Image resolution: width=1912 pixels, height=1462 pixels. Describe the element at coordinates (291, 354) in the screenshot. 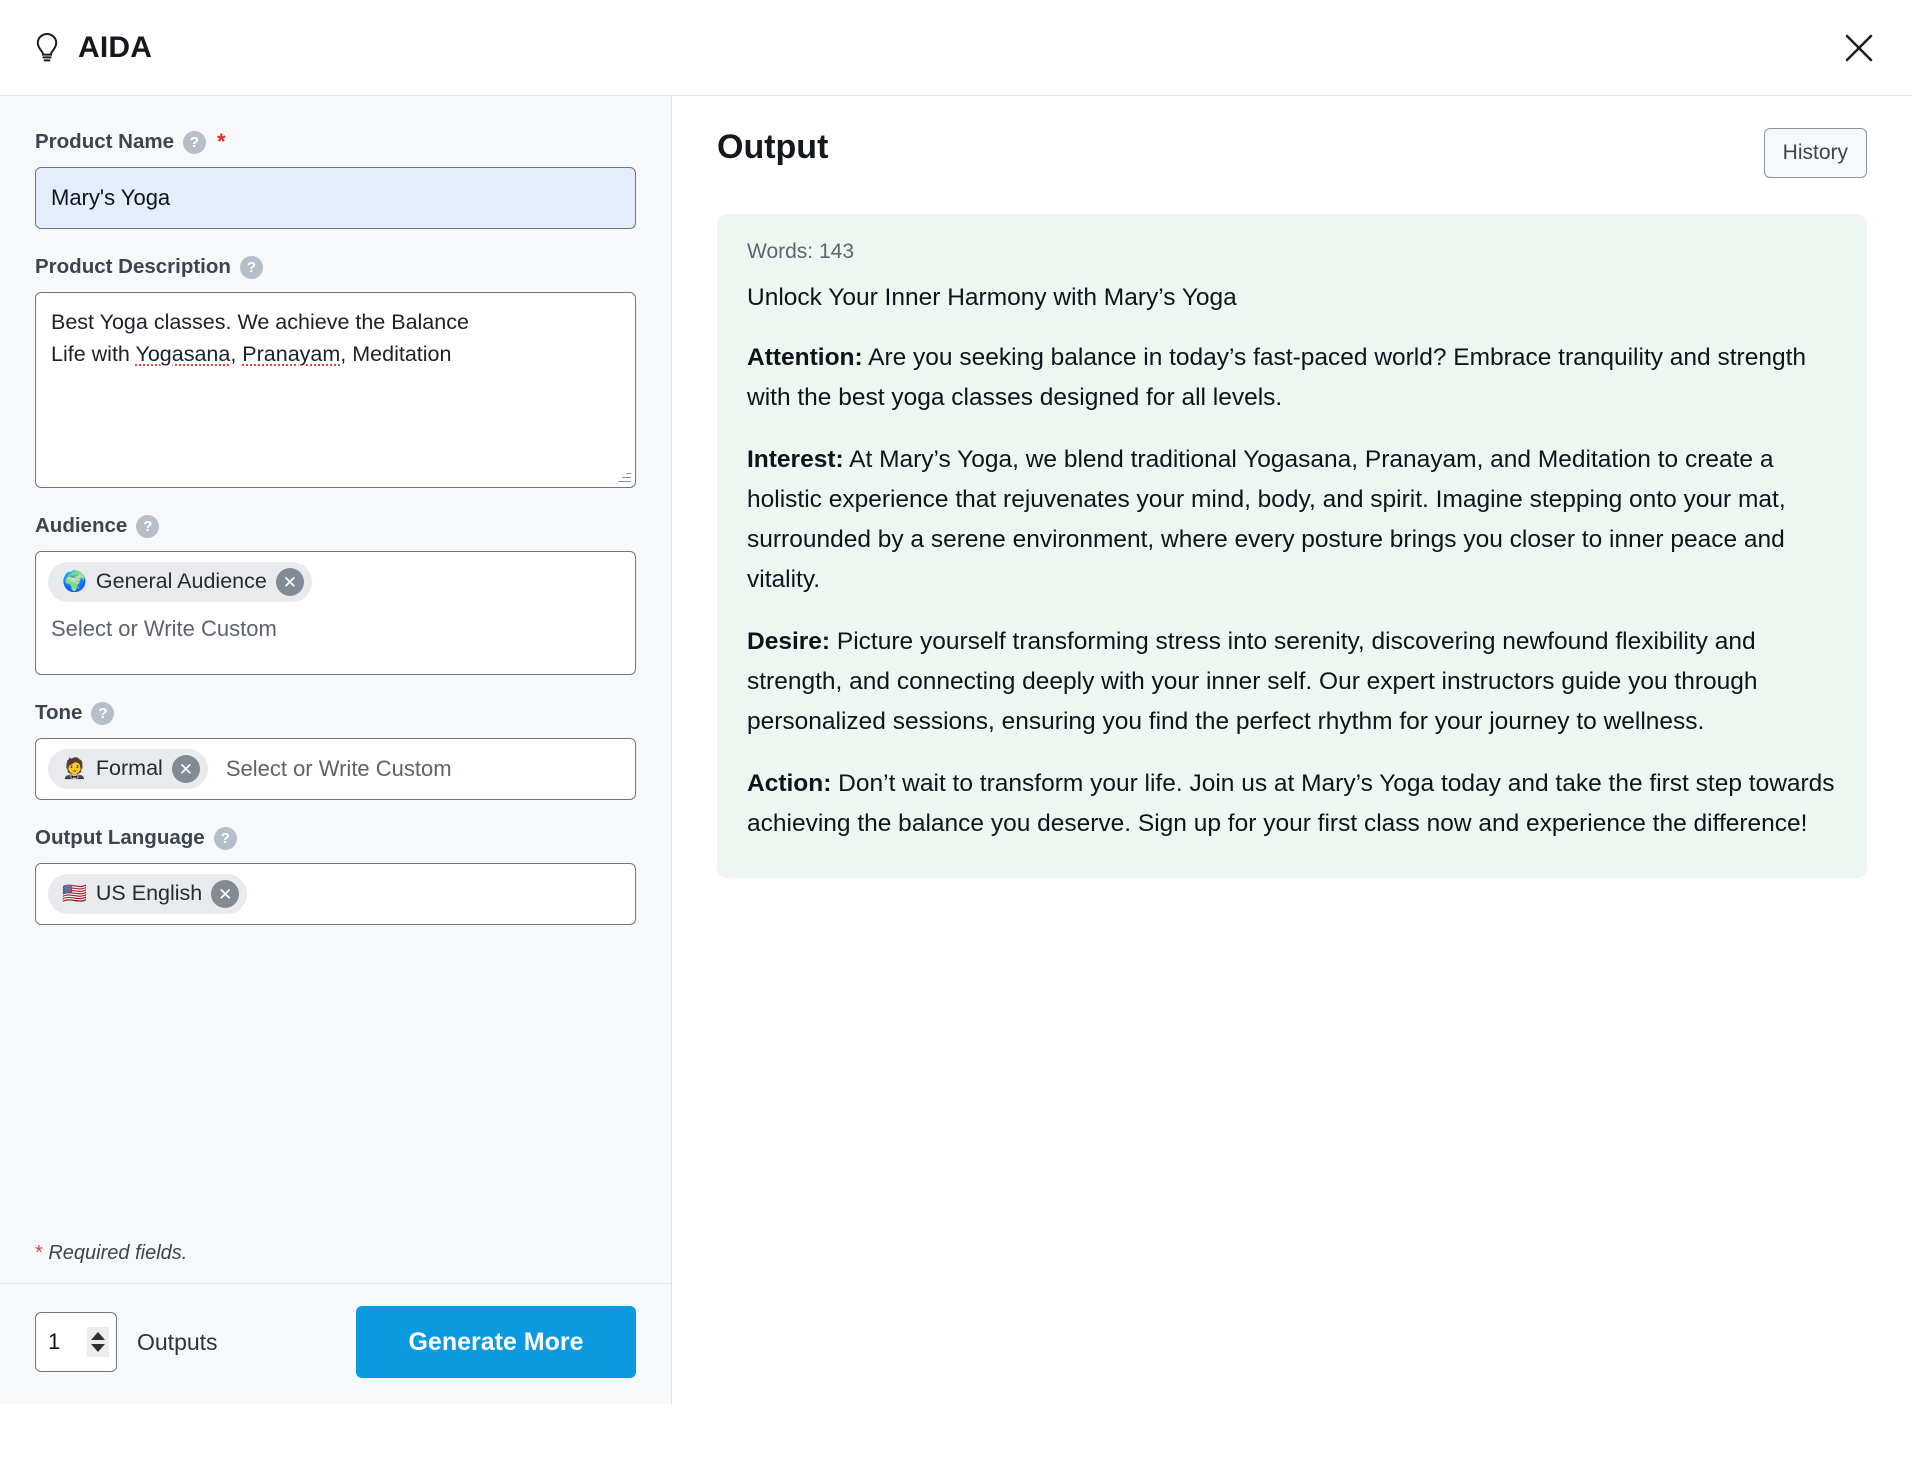

I see `misspelled-word-pranayam: Pranayam` at that location.